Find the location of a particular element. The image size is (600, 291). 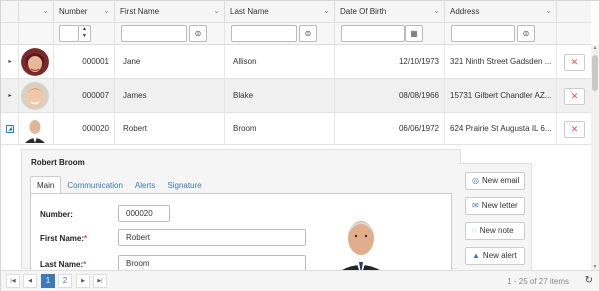

email-icon: ◎ is located at coordinates (475, 180).